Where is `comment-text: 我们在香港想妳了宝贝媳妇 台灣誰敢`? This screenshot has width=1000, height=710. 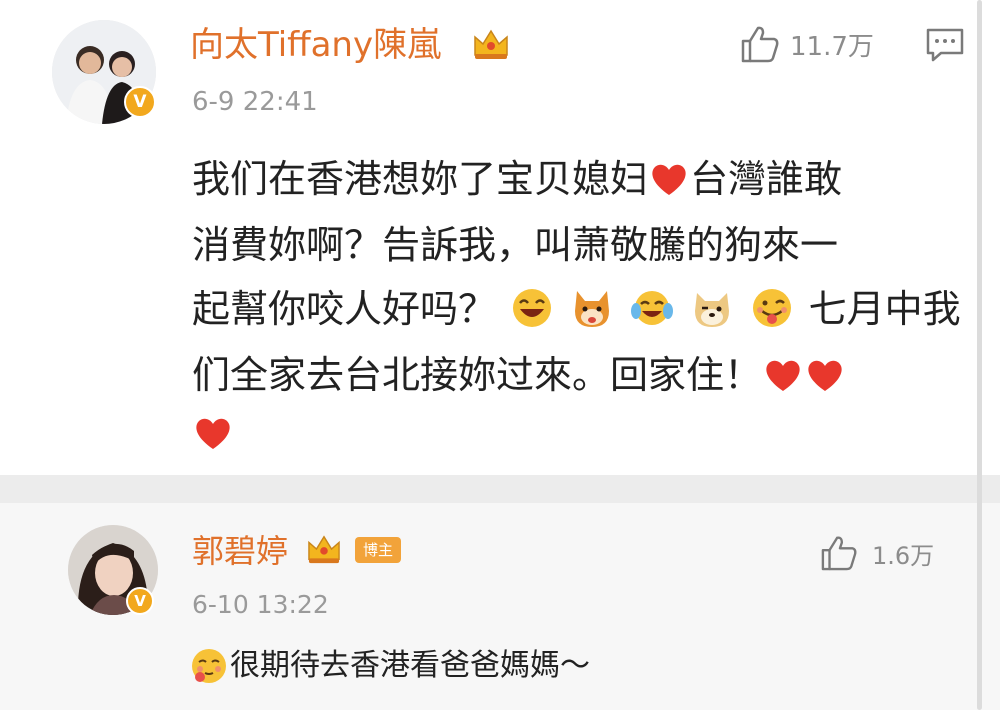 comment-text: 我们在香港想妳了宝贝媳妇 台灣誰敢 is located at coordinates (517, 179).